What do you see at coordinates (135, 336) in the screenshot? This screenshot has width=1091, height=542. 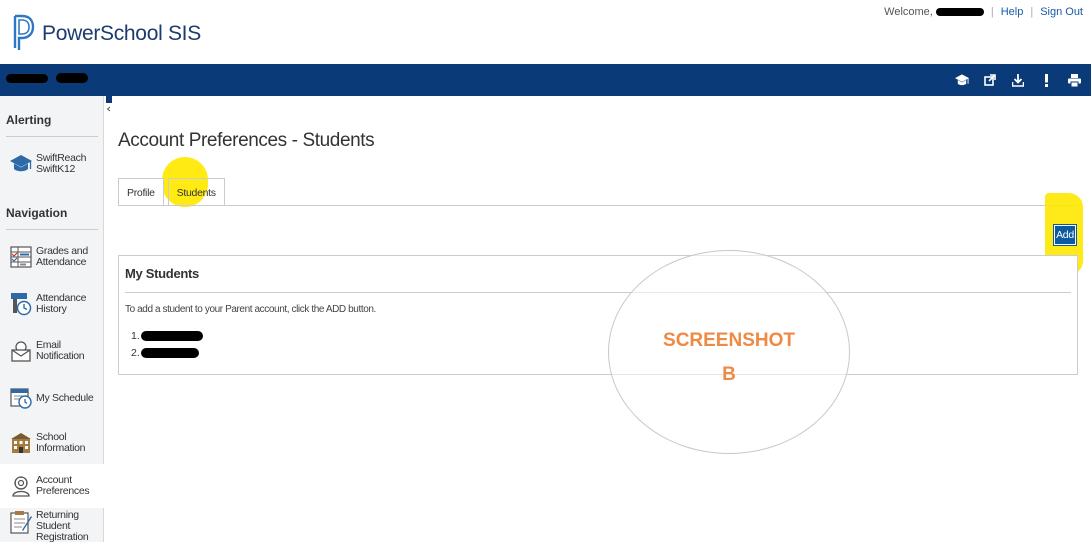 I see `list-index: 1.` at bounding box center [135, 336].